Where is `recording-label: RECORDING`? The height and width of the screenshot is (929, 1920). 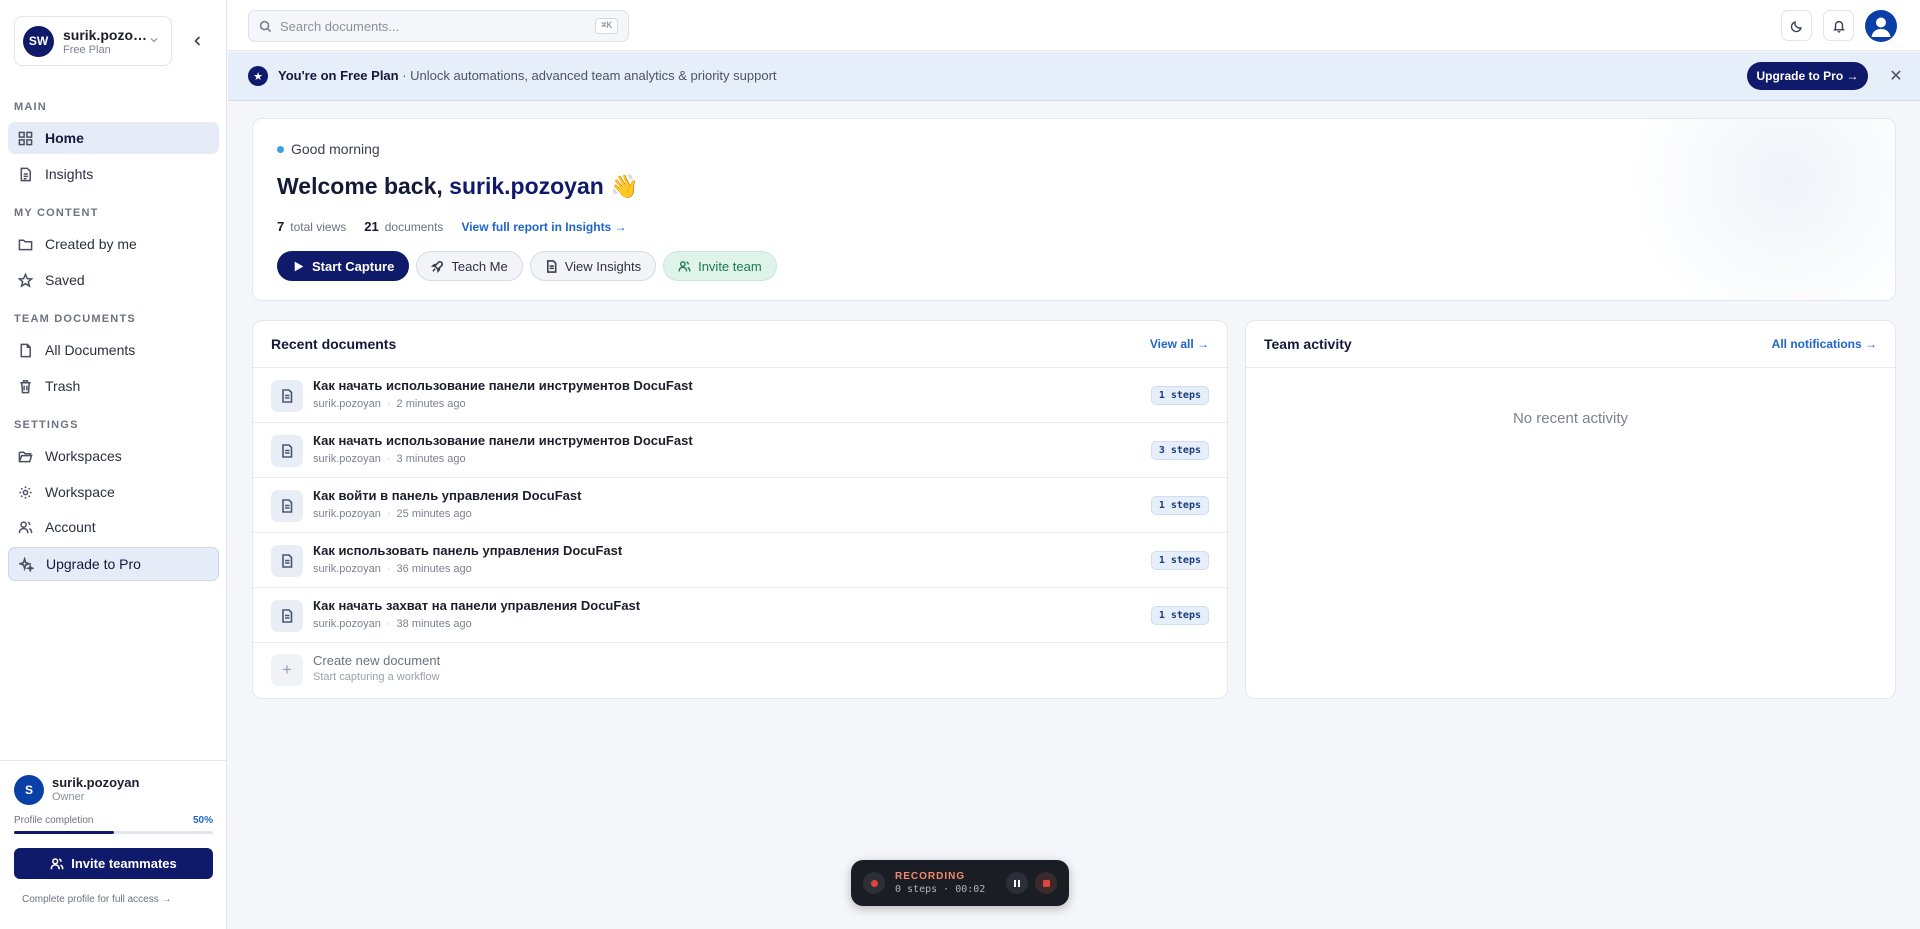
recording-label: RECORDING is located at coordinates (930, 876).